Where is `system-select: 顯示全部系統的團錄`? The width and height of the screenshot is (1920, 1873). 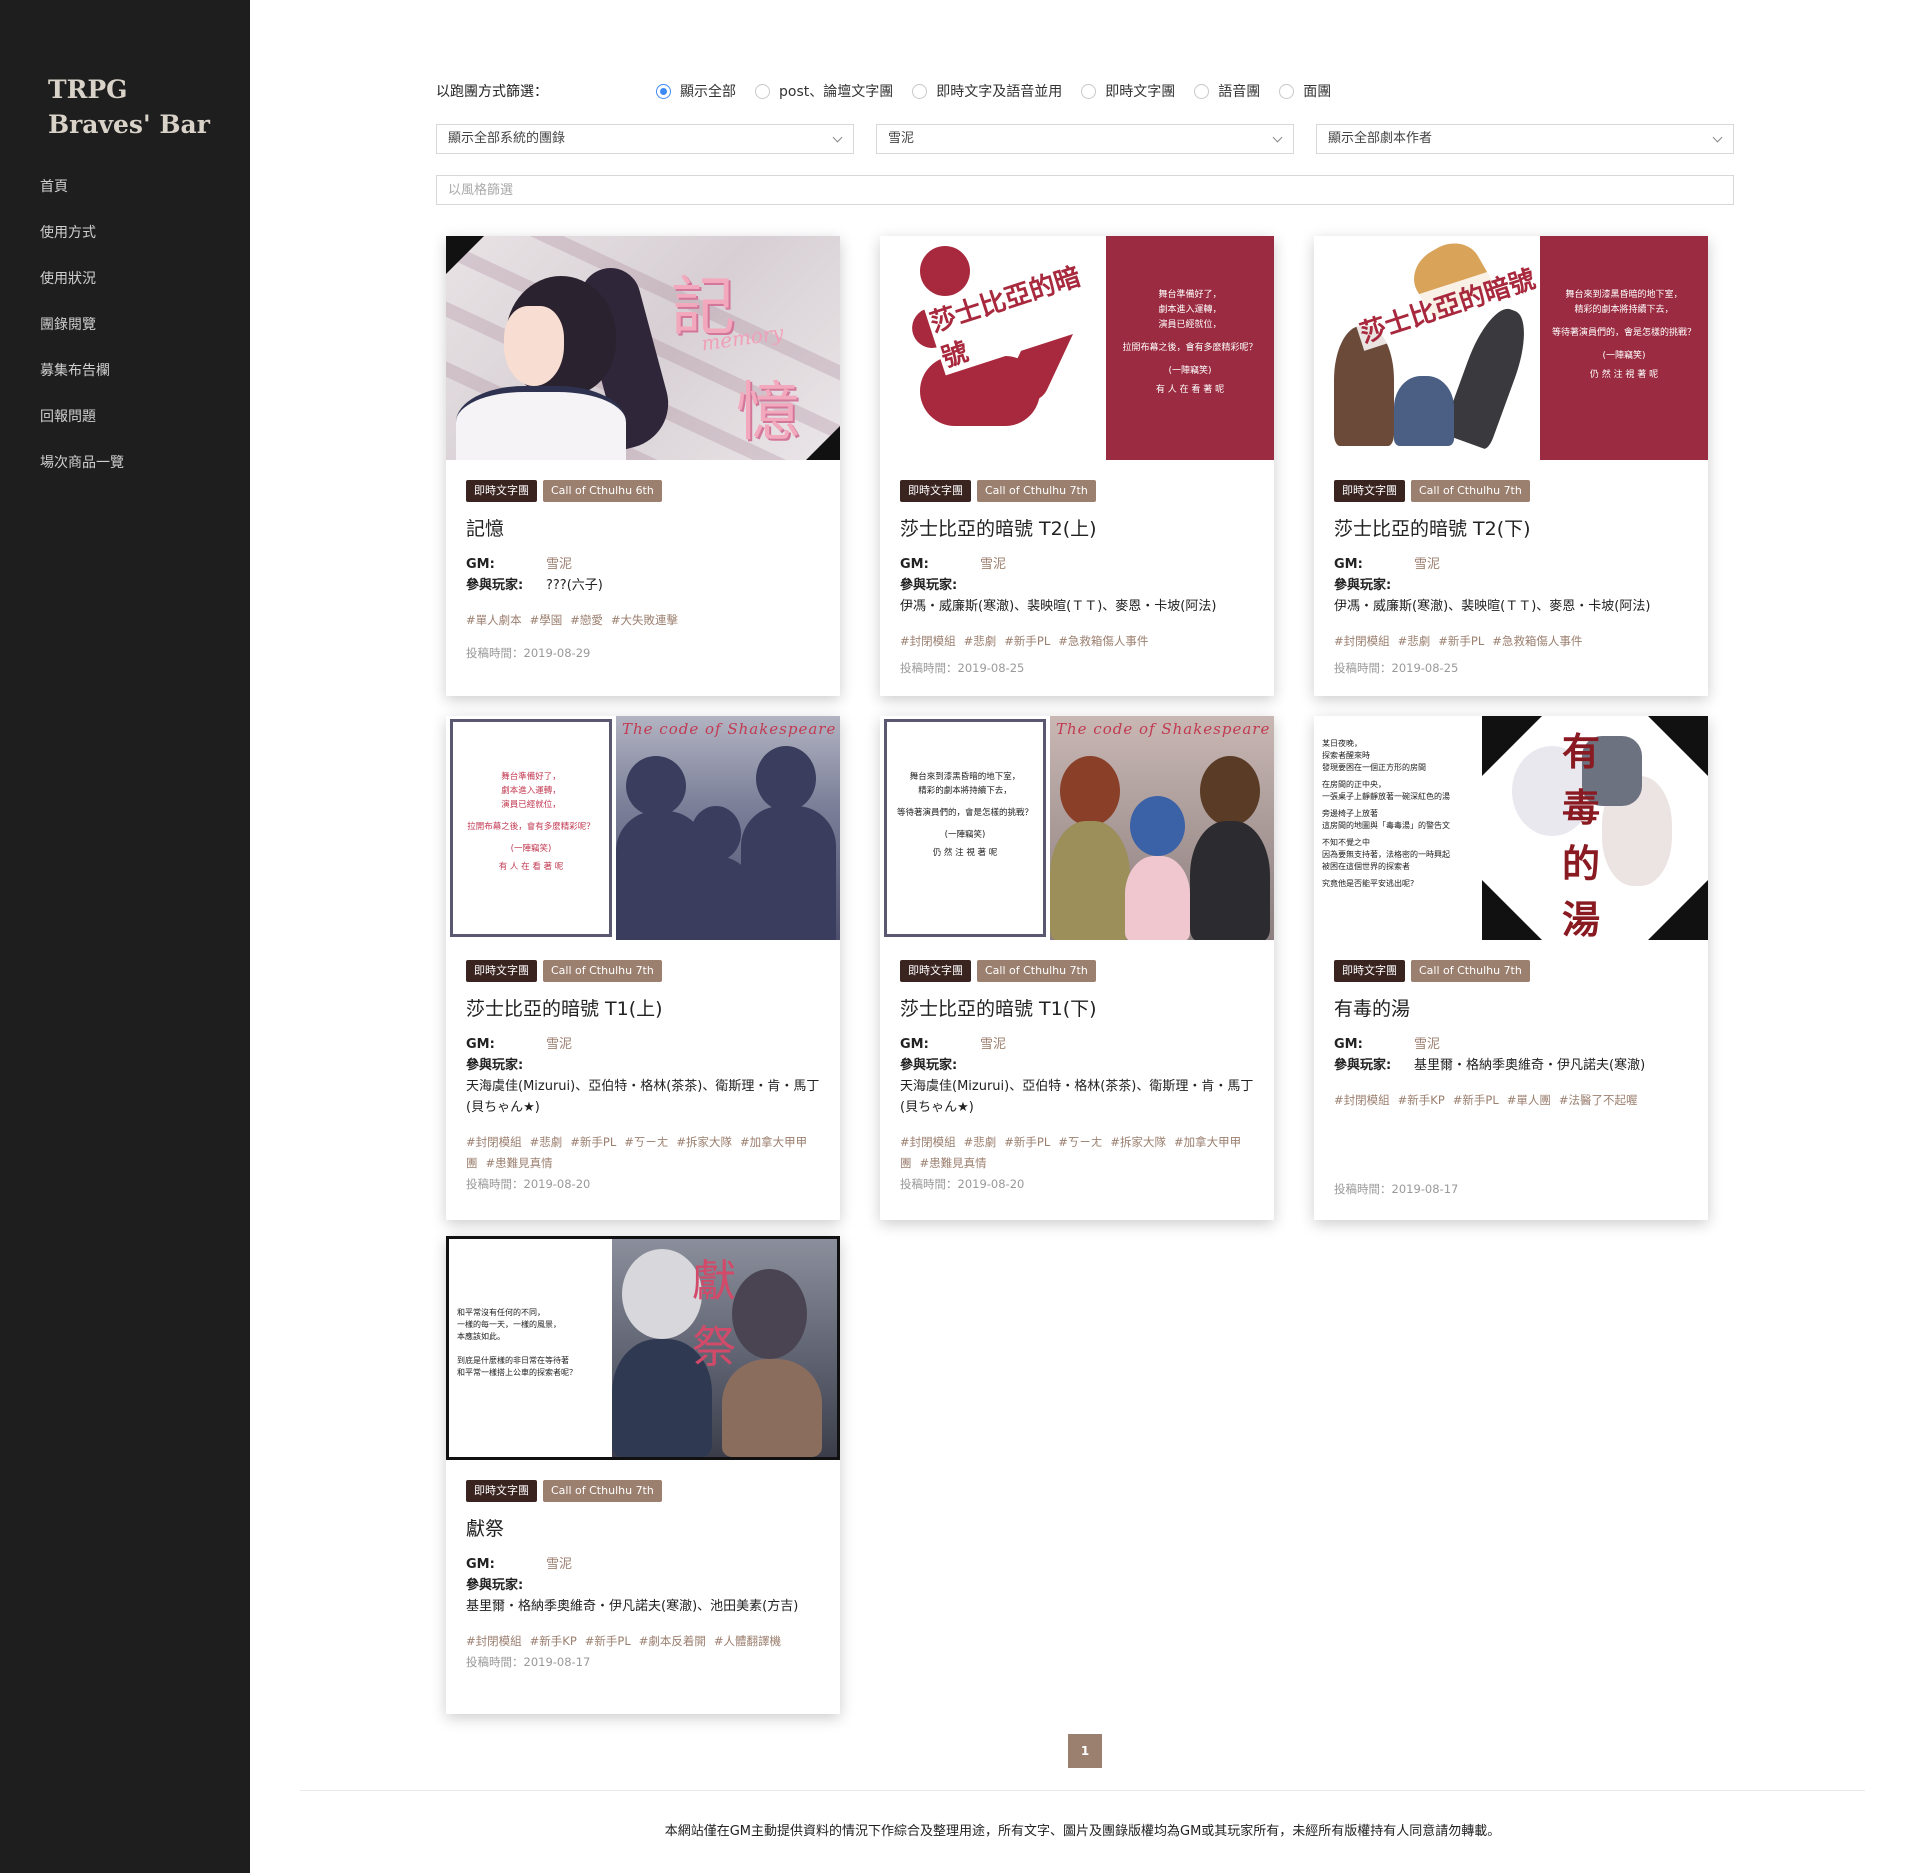
system-select: 顯示全部系統的團錄 is located at coordinates (645, 139).